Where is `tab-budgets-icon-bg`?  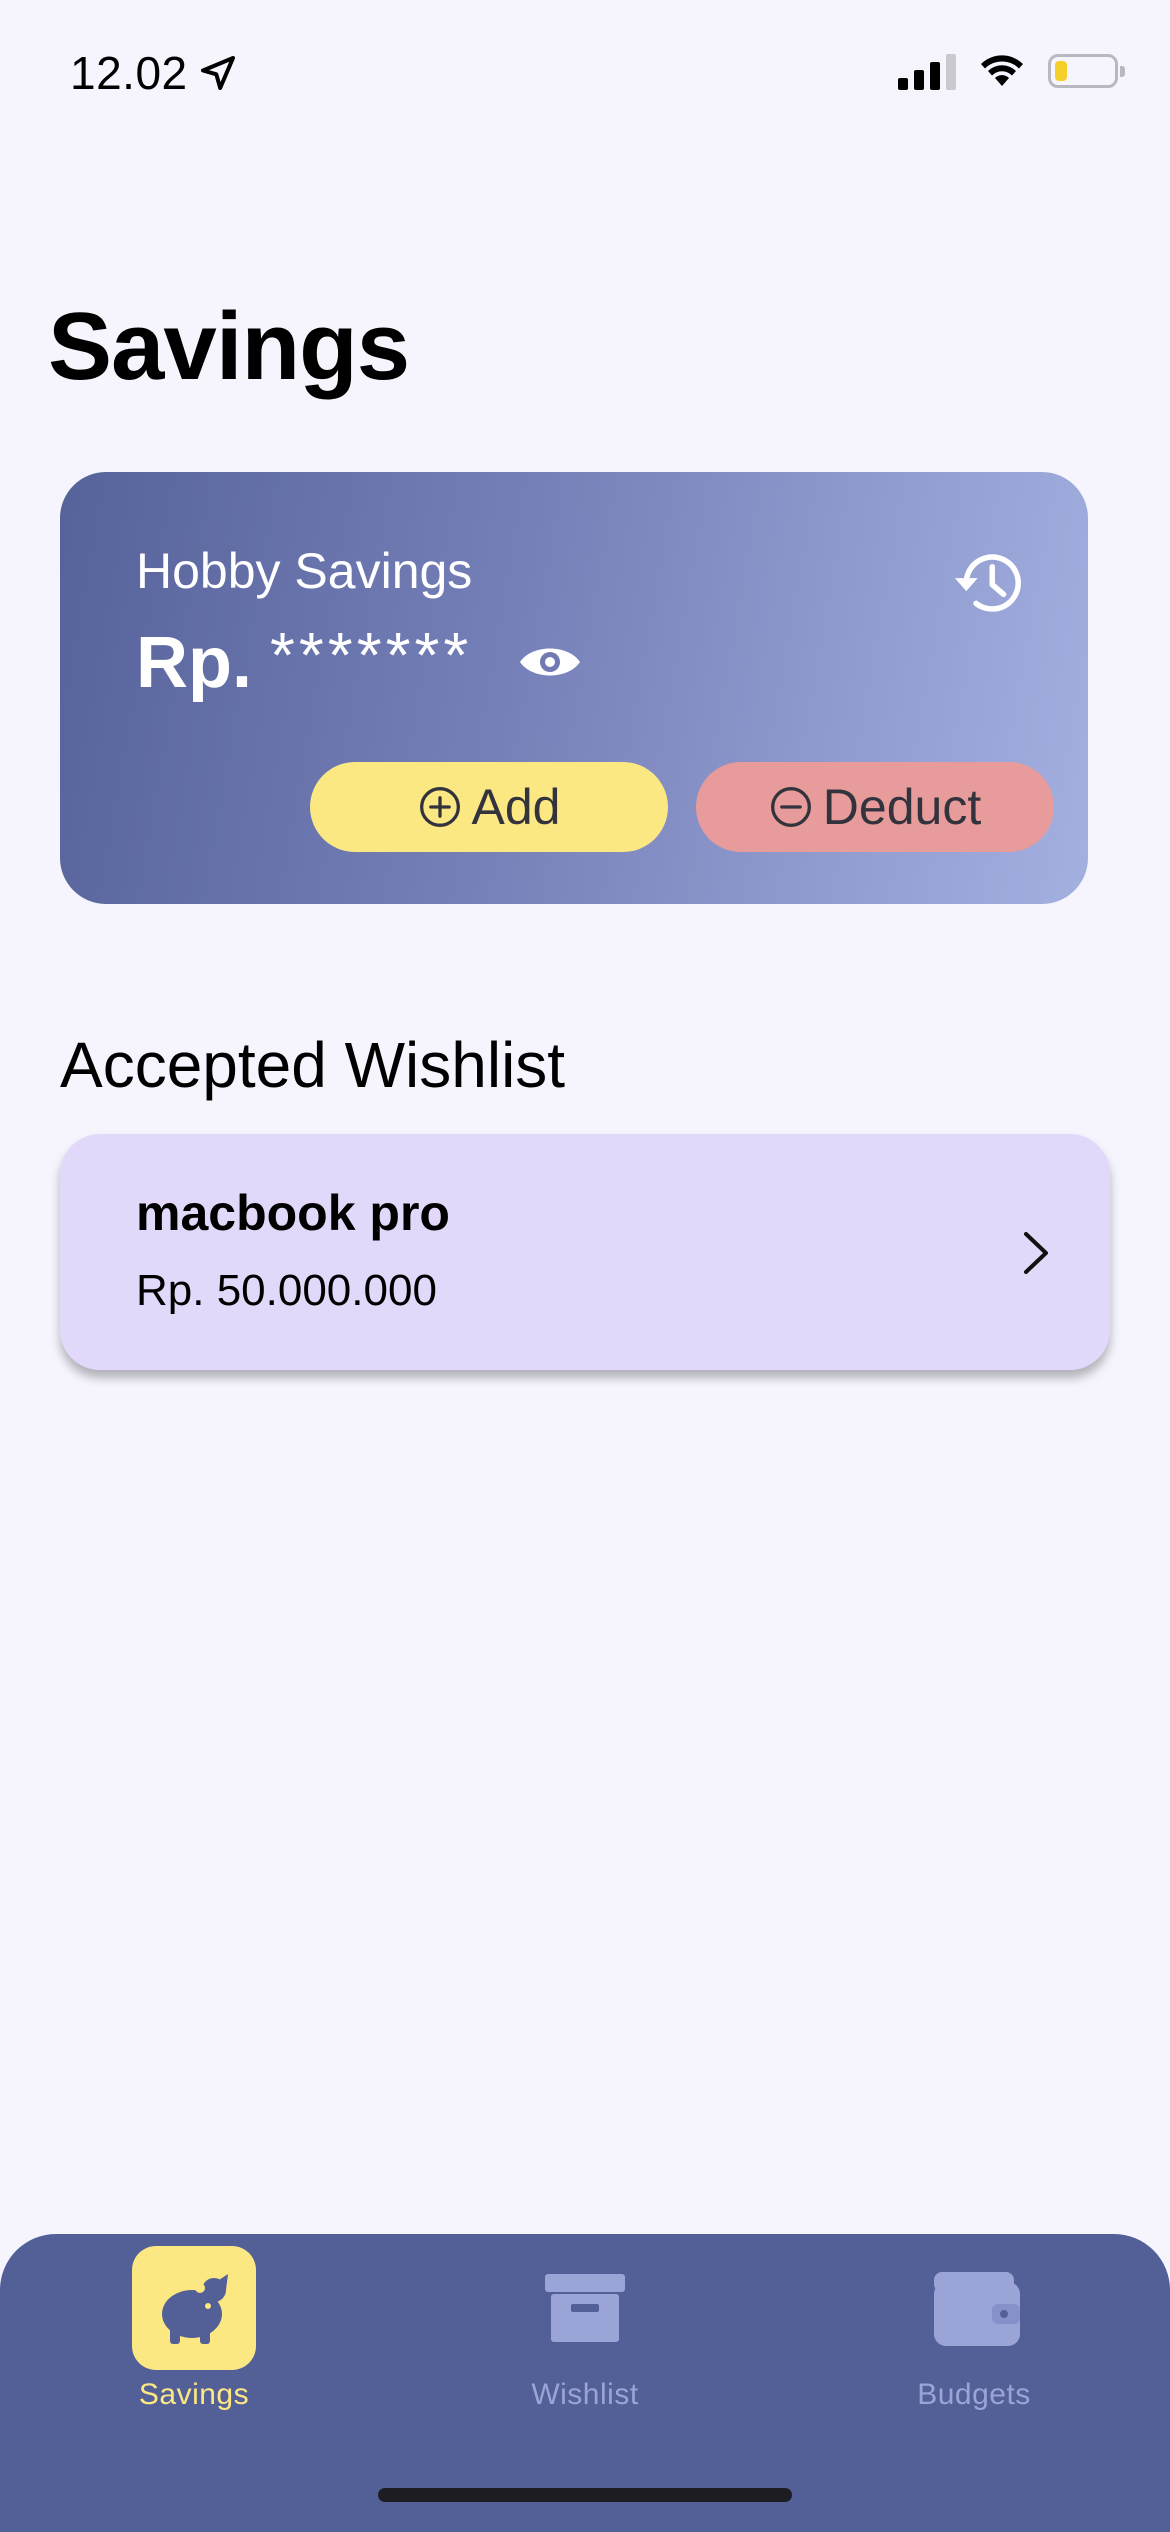 tab-budgets-icon-bg is located at coordinates (974, 2308).